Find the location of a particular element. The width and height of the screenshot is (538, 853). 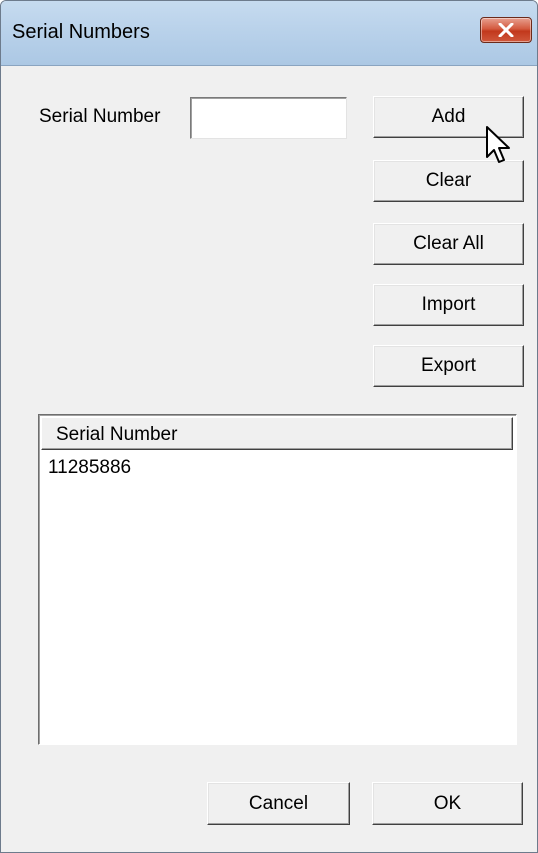

clear-all-button: Clear All is located at coordinates (448, 244).